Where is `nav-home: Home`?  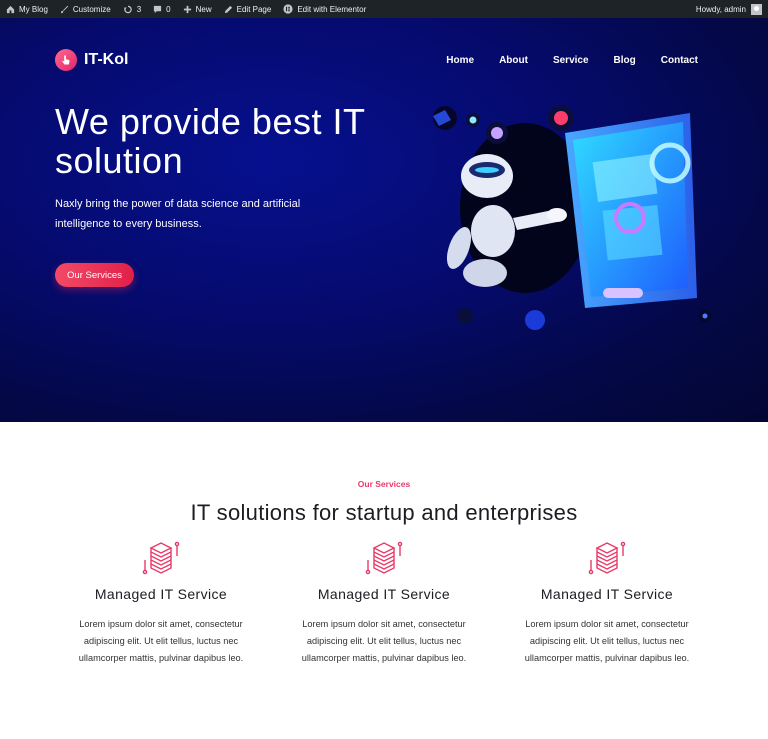 nav-home: Home is located at coordinates (460, 60).